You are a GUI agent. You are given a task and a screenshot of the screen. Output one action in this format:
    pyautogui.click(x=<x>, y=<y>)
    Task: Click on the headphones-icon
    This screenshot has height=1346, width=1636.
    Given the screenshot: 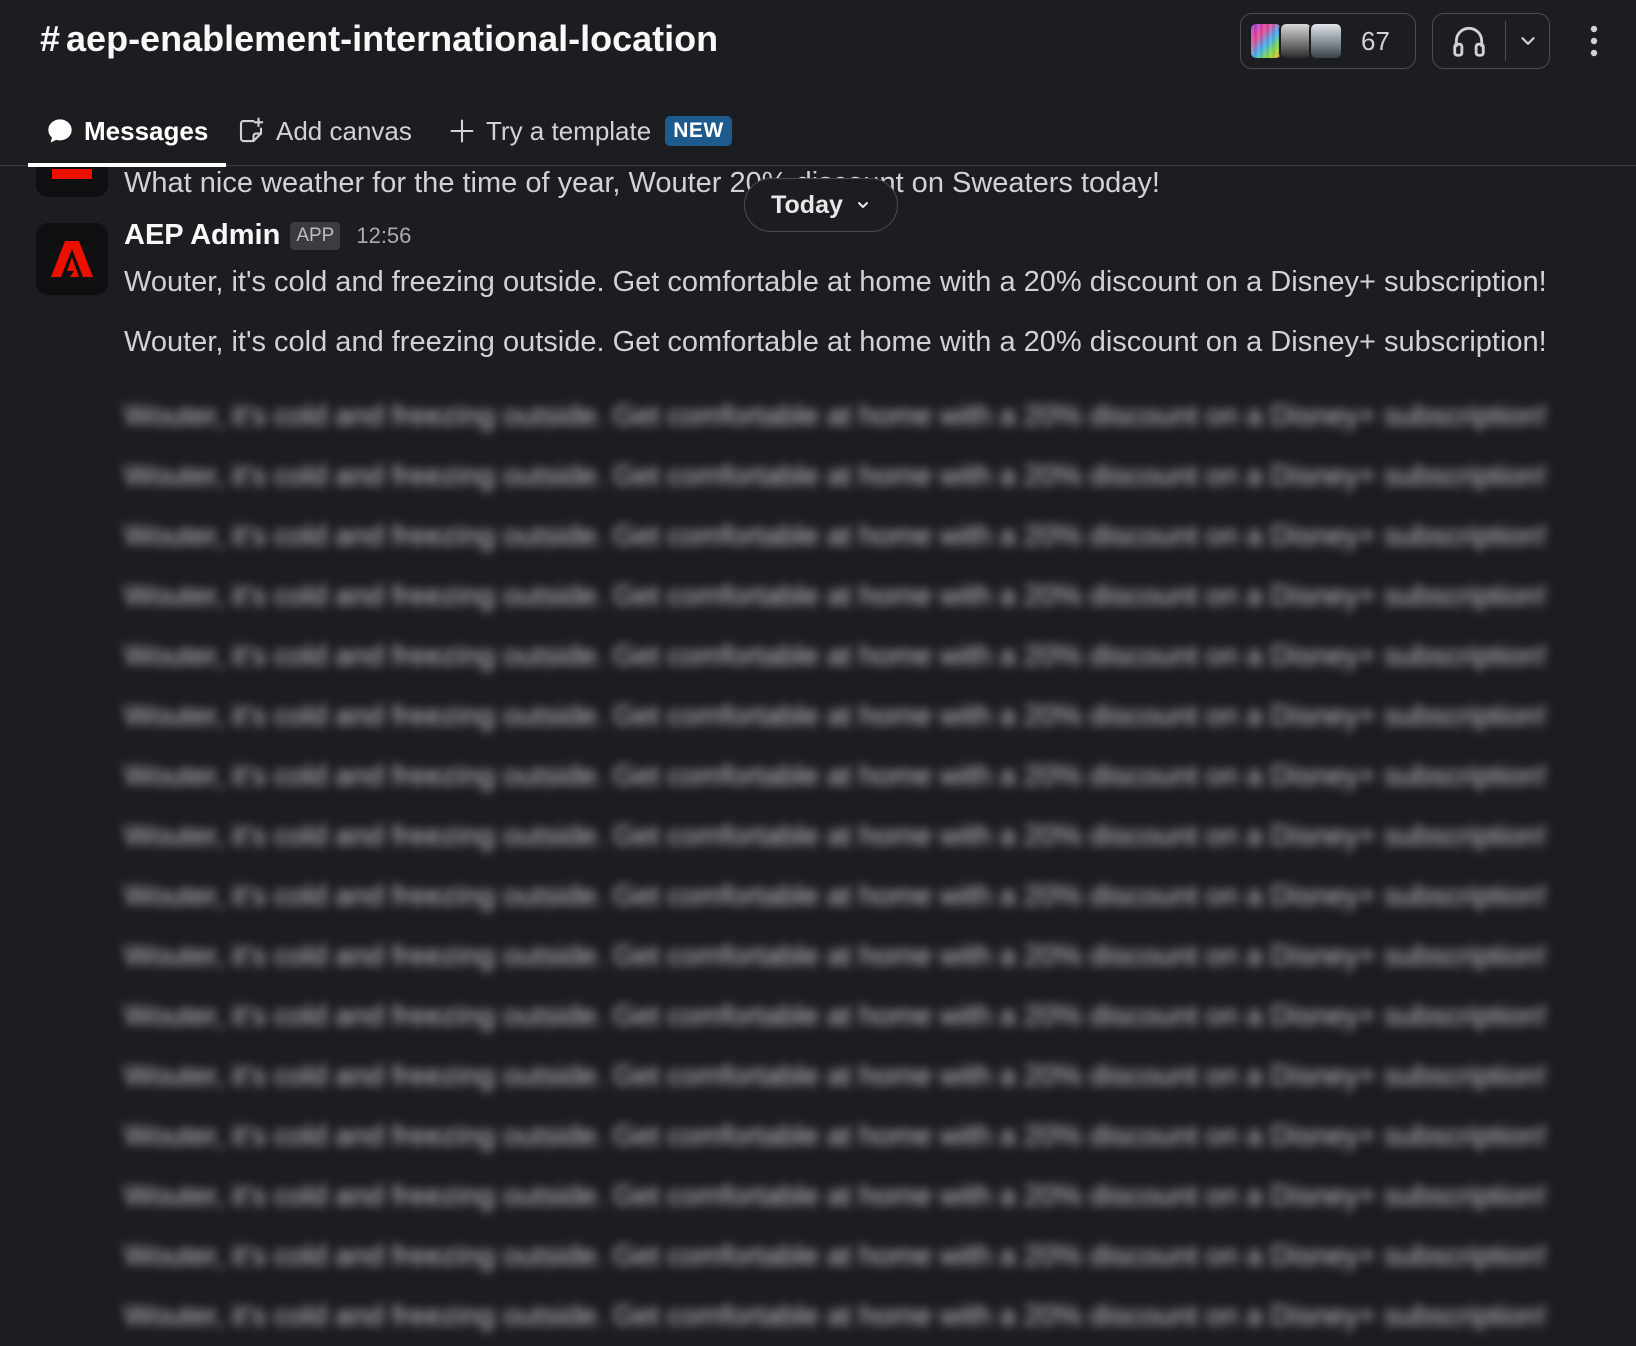 What is the action you would take?
    pyautogui.click(x=1469, y=41)
    